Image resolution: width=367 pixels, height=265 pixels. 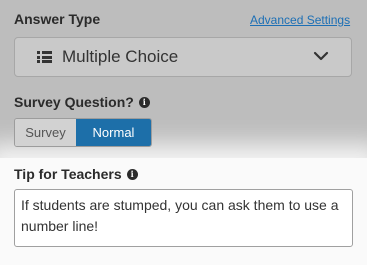 I want to click on list-icon, so click(x=44, y=57).